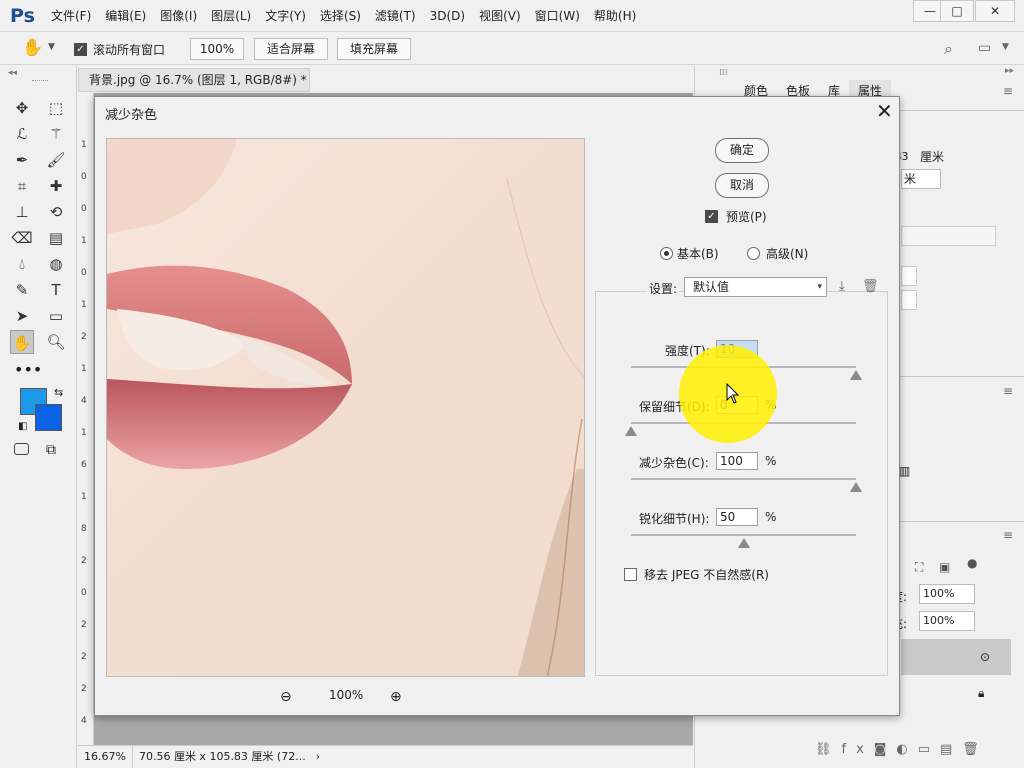 This screenshot has width=1024, height=768. What do you see at coordinates (395, 16) in the screenshot?
I see `menu-item-6: 滤镜(T)` at bounding box center [395, 16].